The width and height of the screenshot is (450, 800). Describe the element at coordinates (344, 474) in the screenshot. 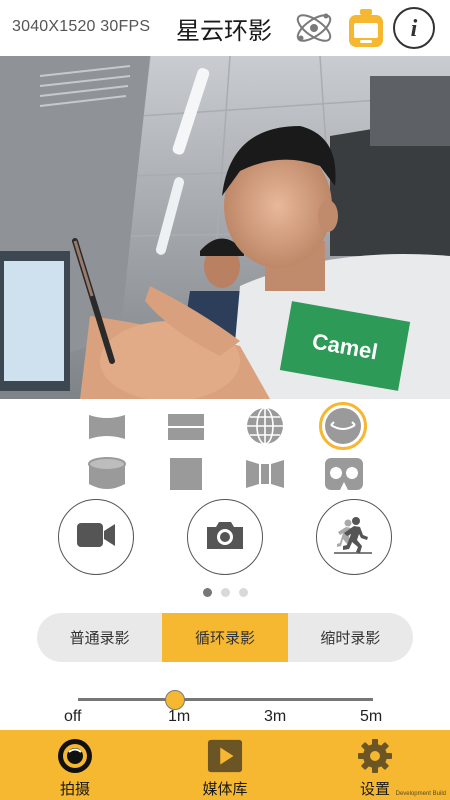

I see `vr-goggles-icon` at that location.